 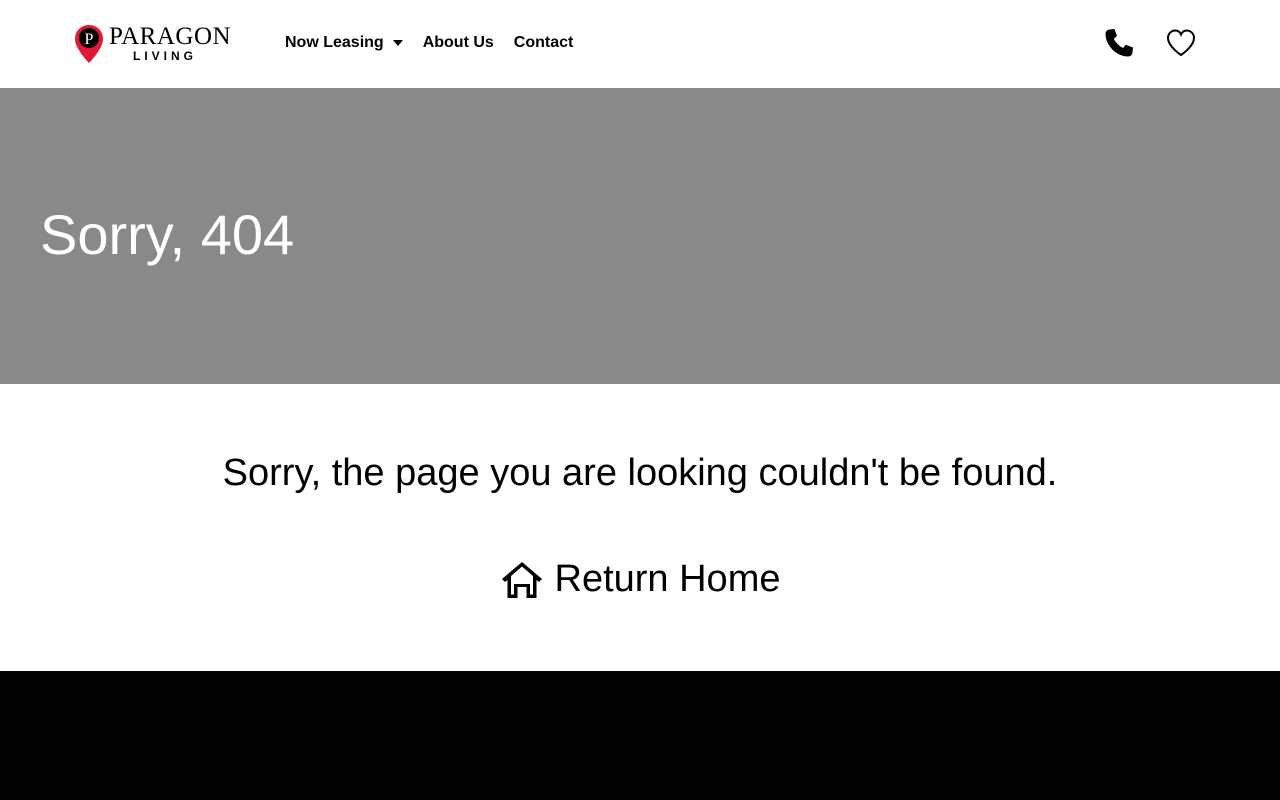 What do you see at coordinates (1181, 43) in the screenshot?
I see `heart-icon` at bounding box center [1181, 43].